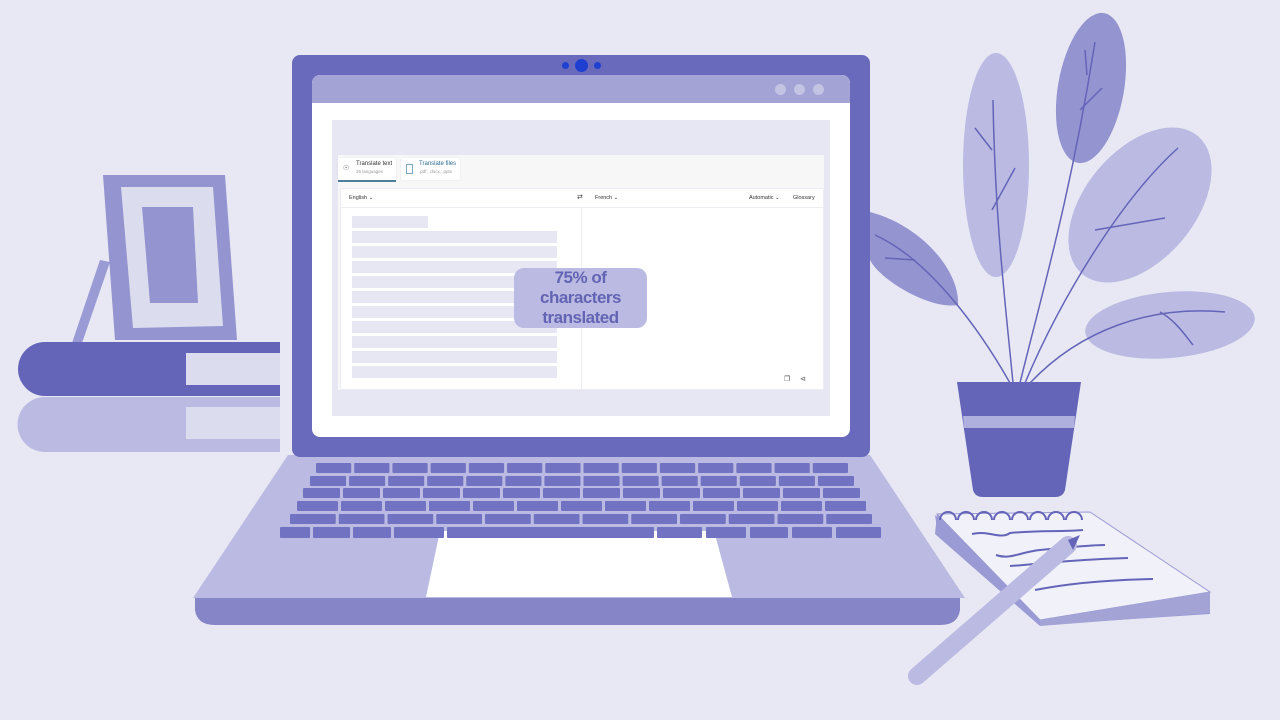  I want to click on glossary-button: Glossary, so click(804, 198).